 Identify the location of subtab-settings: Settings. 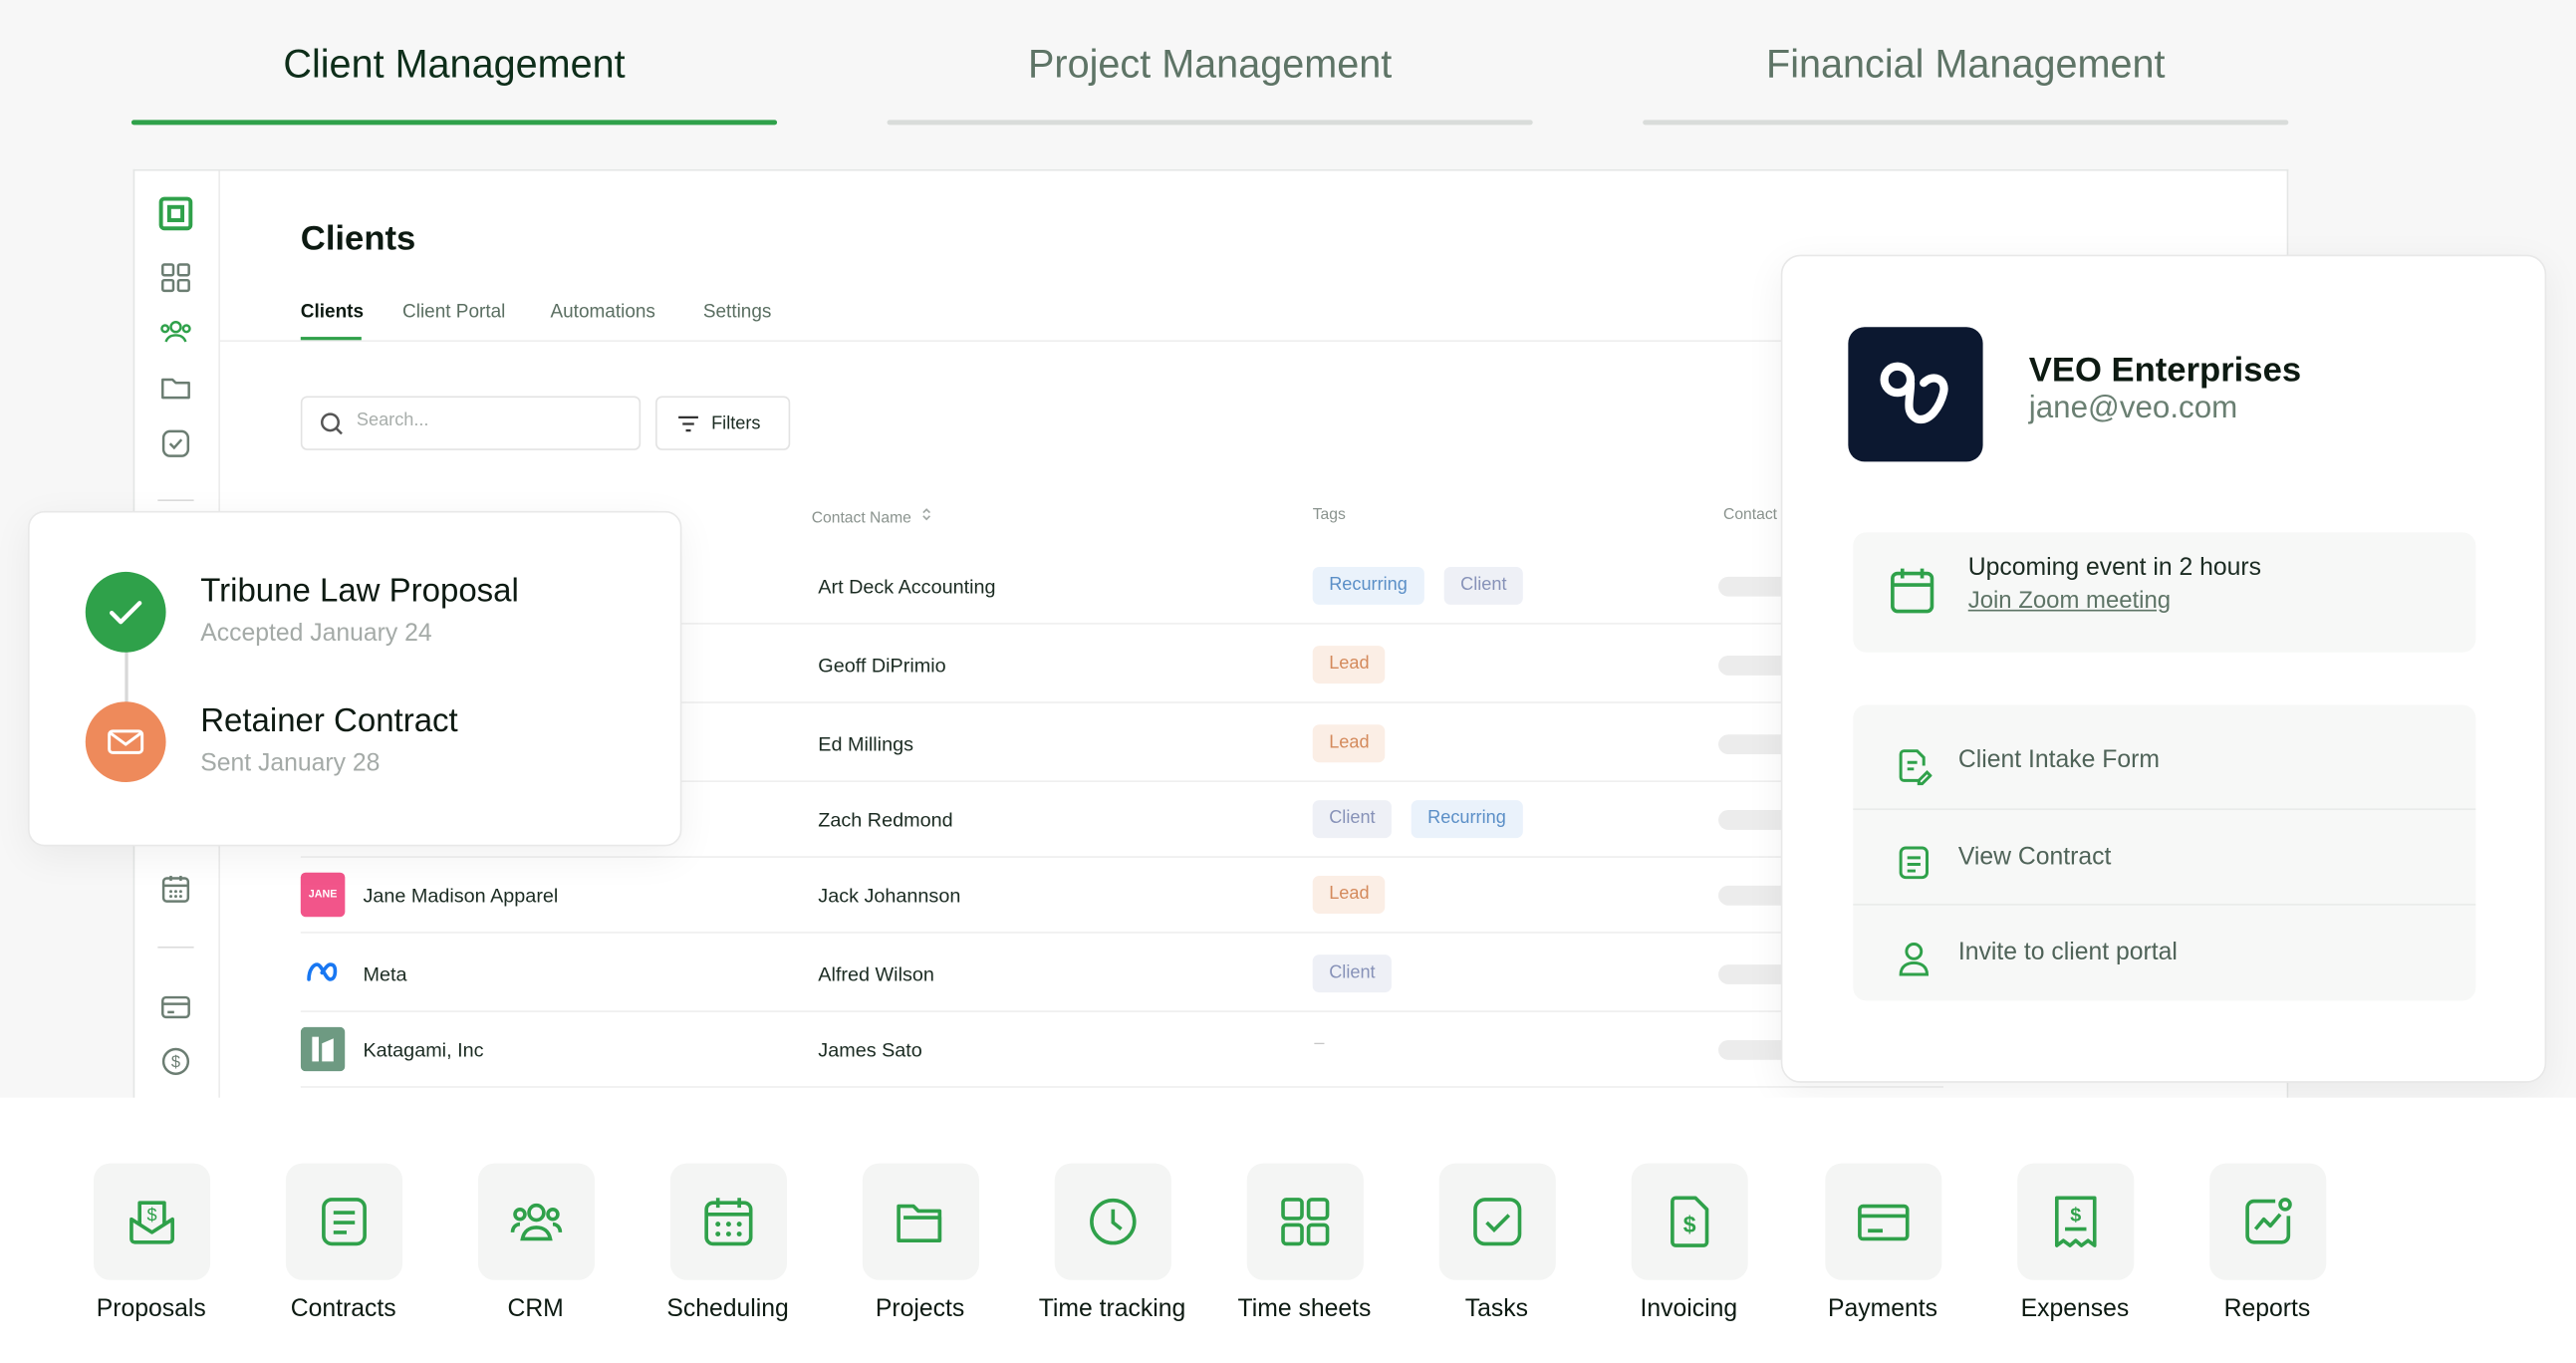
(737, 312).